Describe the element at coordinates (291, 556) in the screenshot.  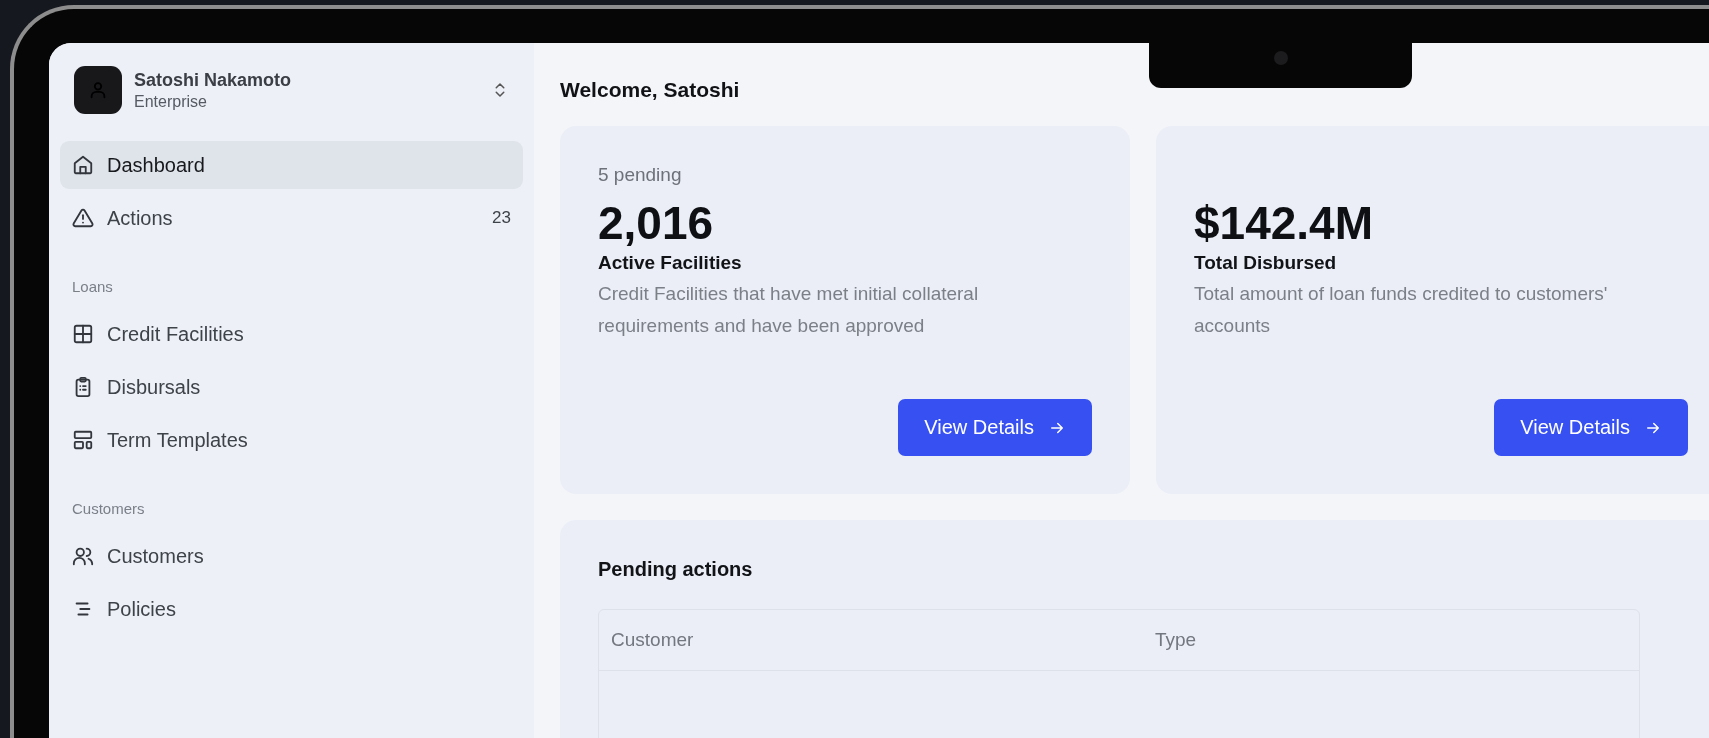
I see `nav-item: Customers` at that location.